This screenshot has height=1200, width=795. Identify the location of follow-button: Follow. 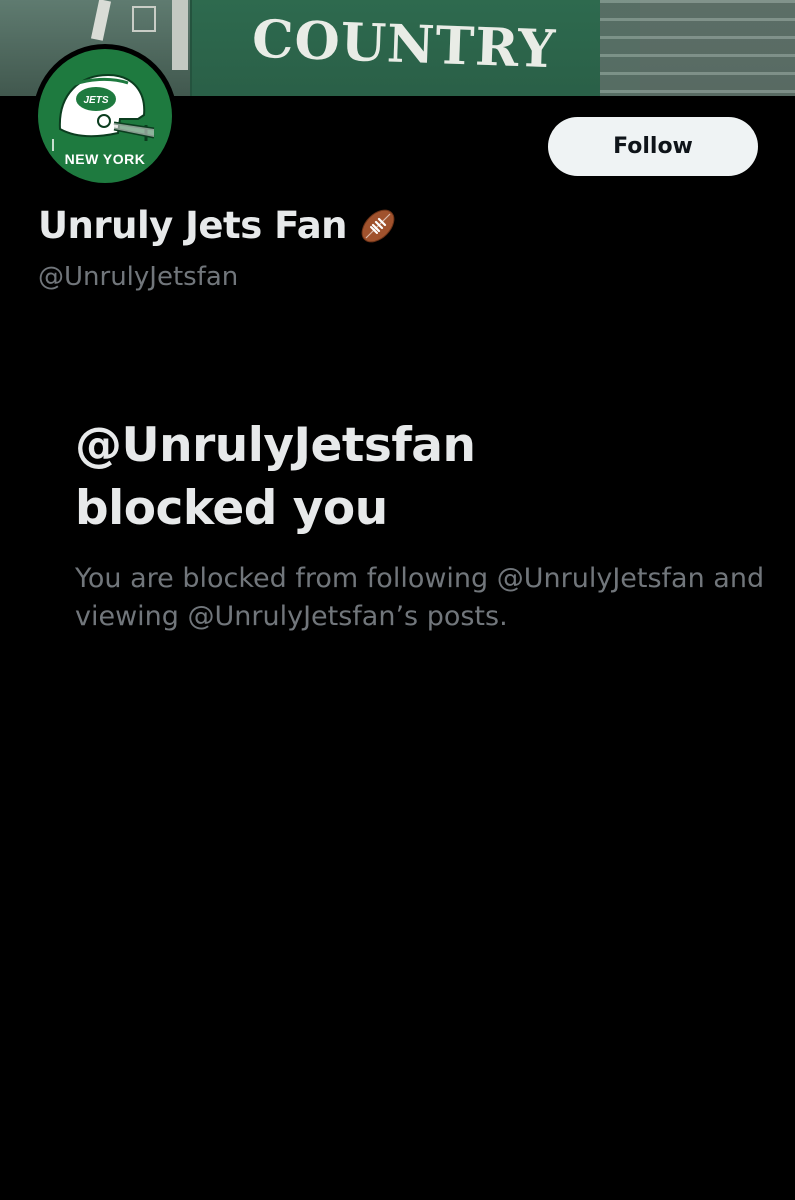
(653, 146).